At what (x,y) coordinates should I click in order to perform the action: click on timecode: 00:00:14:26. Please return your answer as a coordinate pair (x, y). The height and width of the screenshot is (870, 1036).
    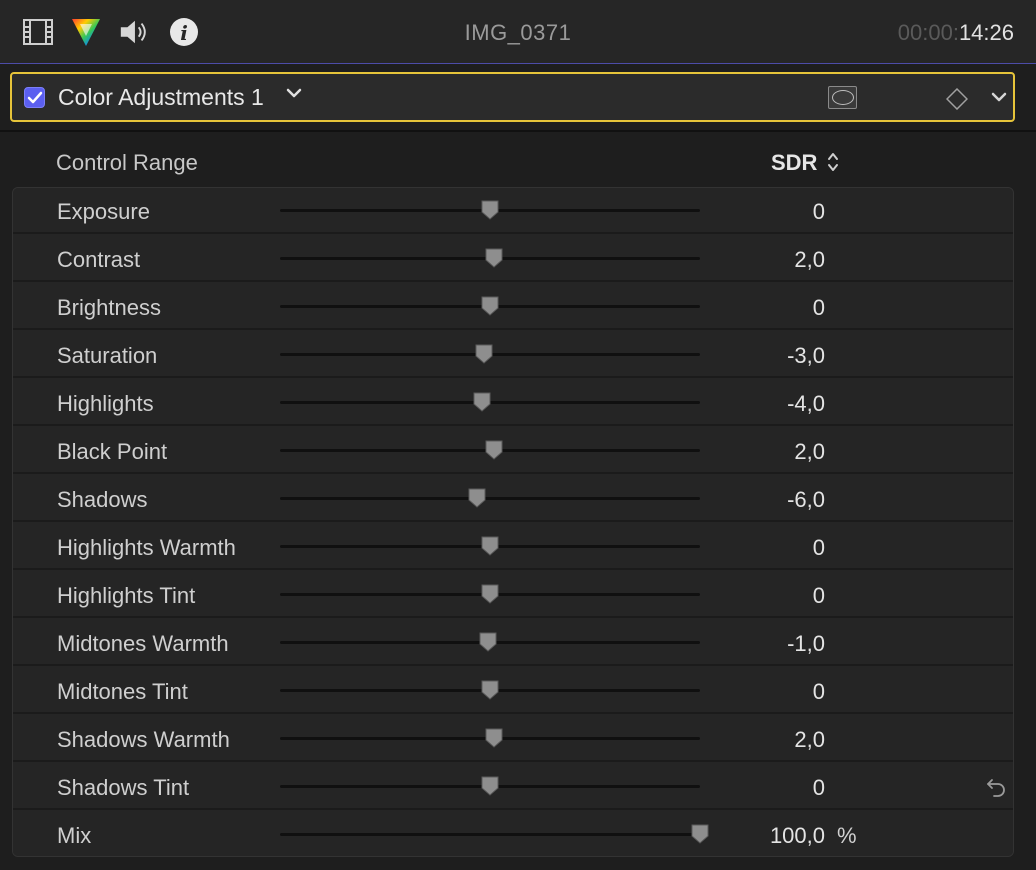
    Looking at the image, I should click on (956, 33).